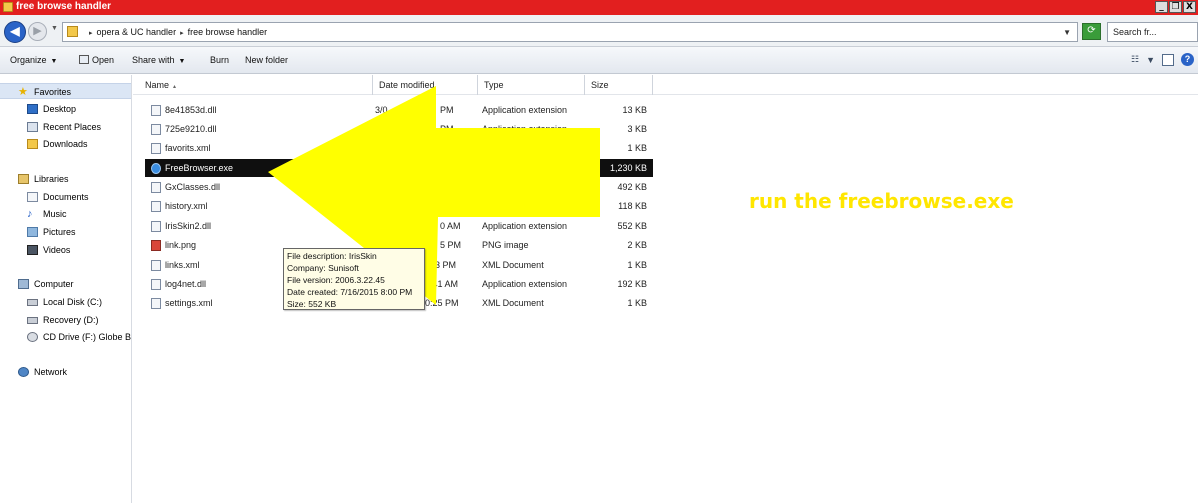  What do you see at coordinates (1135, 59) in the screenshot?
I see `view-options-icon: ☷` at bounding box center [1135, 59].